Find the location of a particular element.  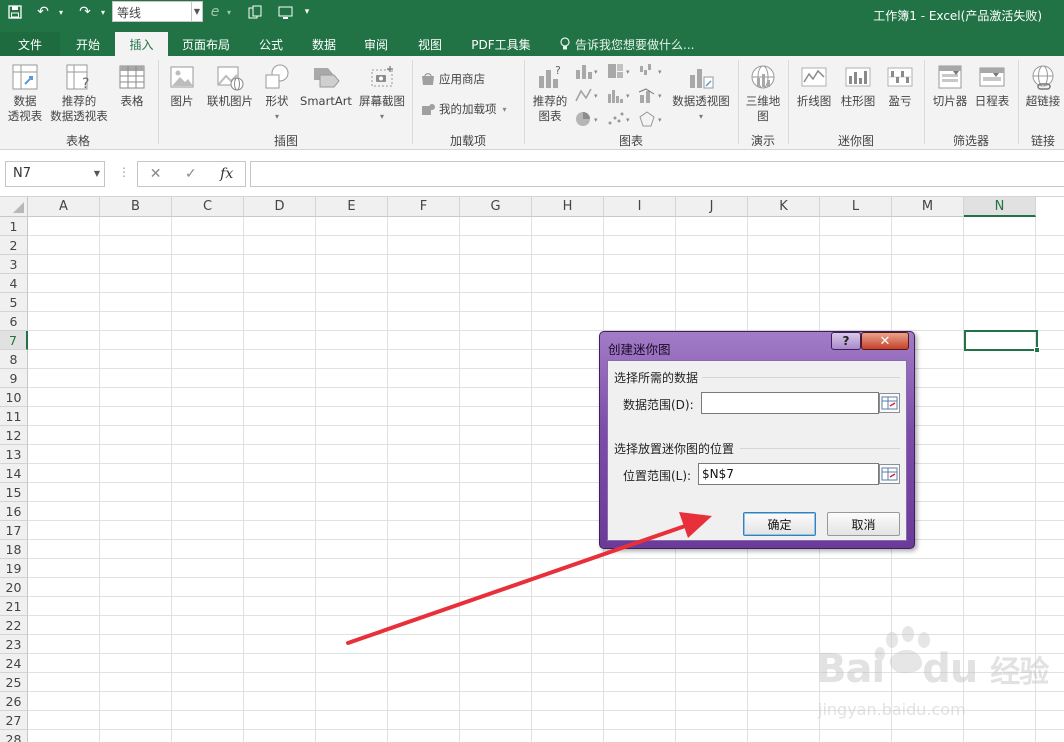

column-header-i: I is located at coordinates (640, 207).